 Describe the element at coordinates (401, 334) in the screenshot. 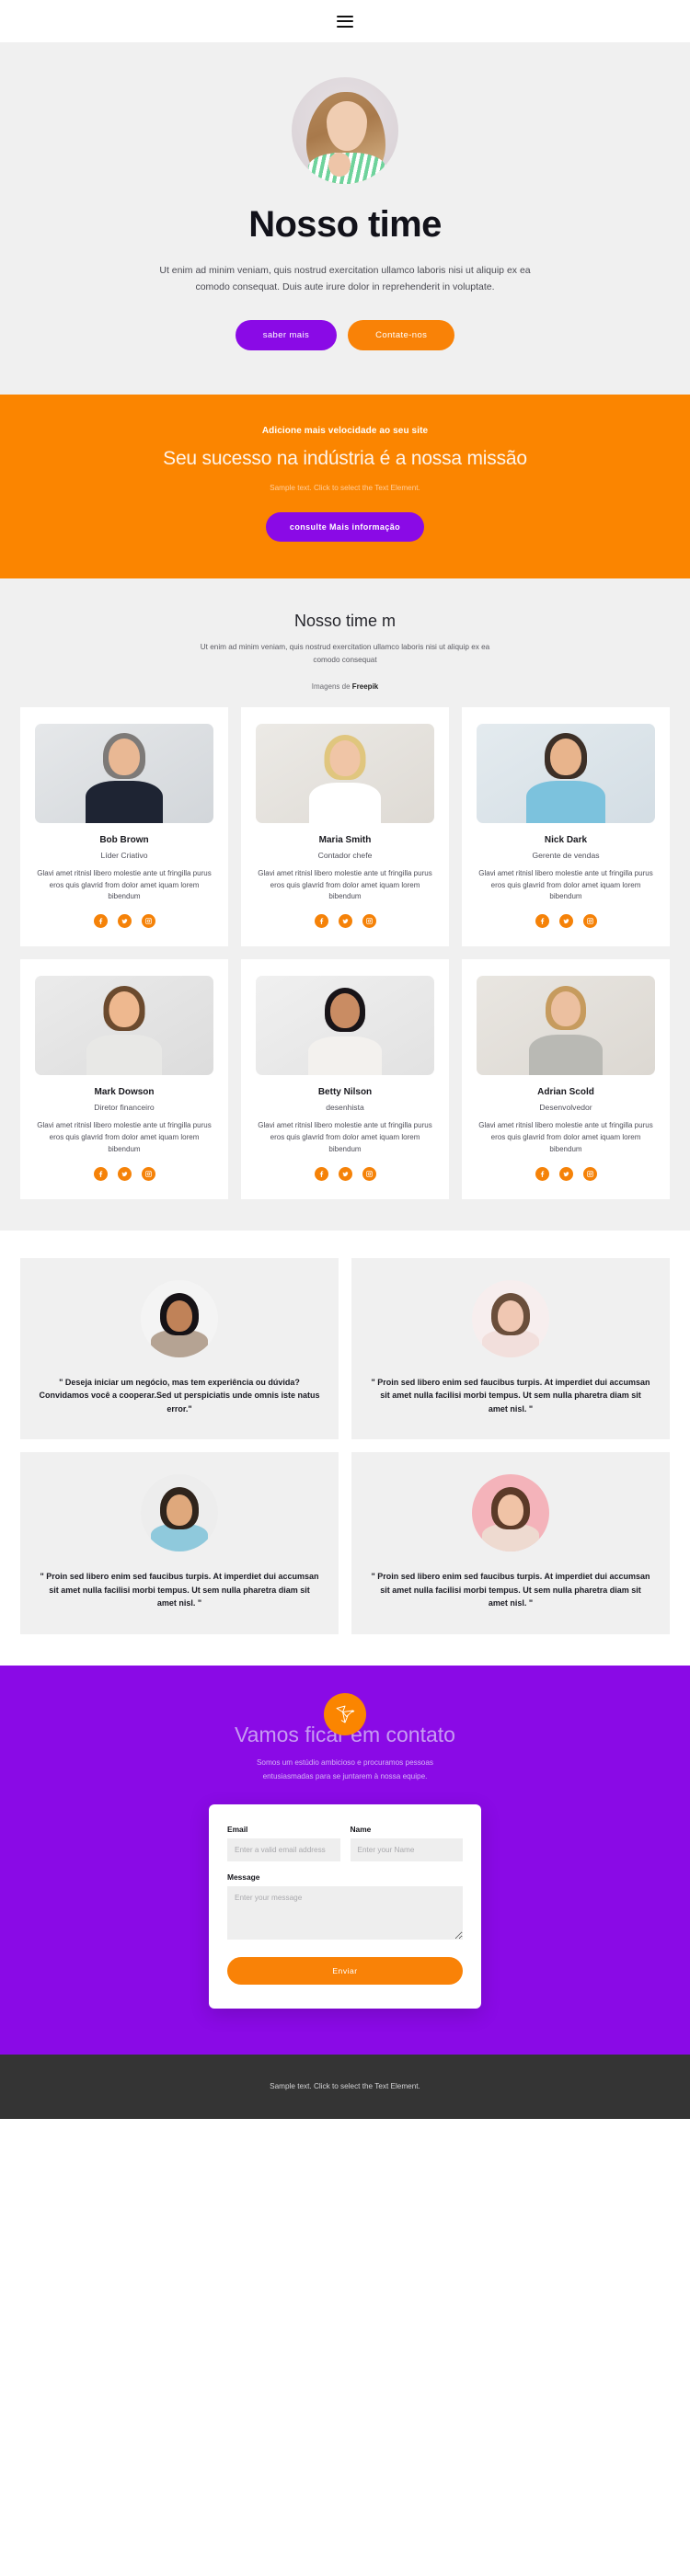

I see `contact-us-button: Contate-nos` at that location.